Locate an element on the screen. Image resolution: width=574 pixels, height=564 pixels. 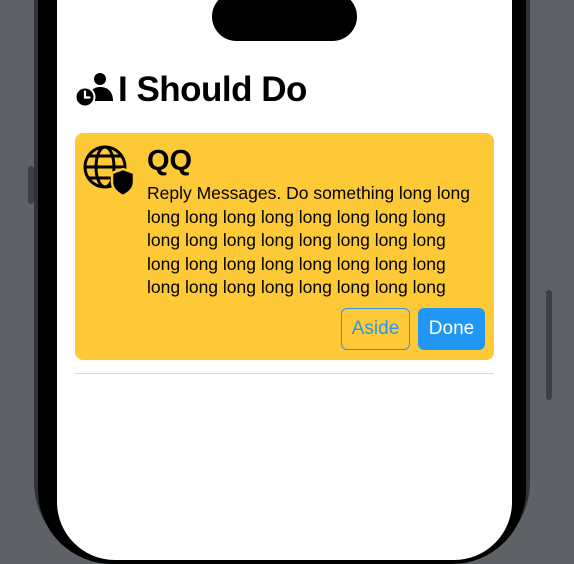
globe-shield-icon is located at coordinates (109, 171).